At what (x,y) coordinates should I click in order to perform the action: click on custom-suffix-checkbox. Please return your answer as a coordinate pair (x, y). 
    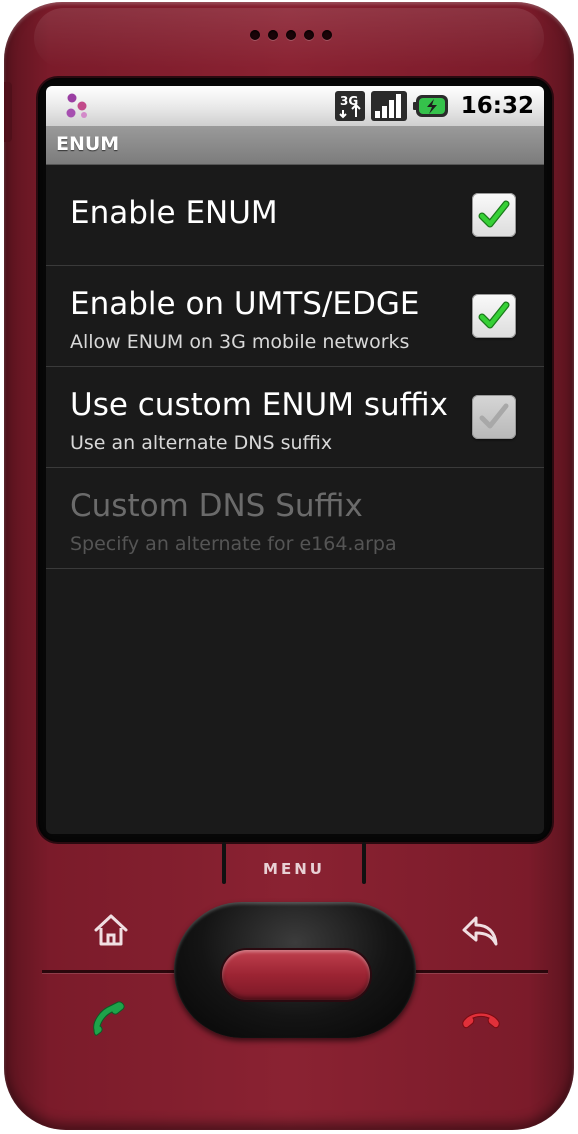
    Looking at the image, I should click on (494, 417).